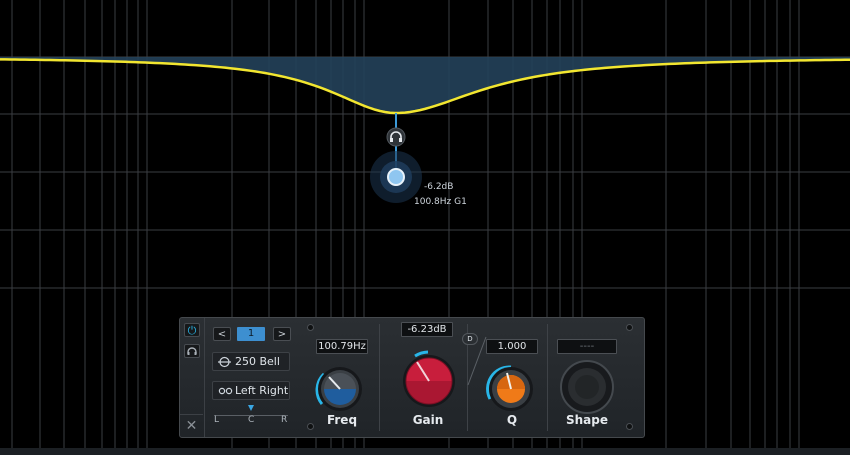 The image size is (850, 455). I want to click on q-knob, so click(511, 388).